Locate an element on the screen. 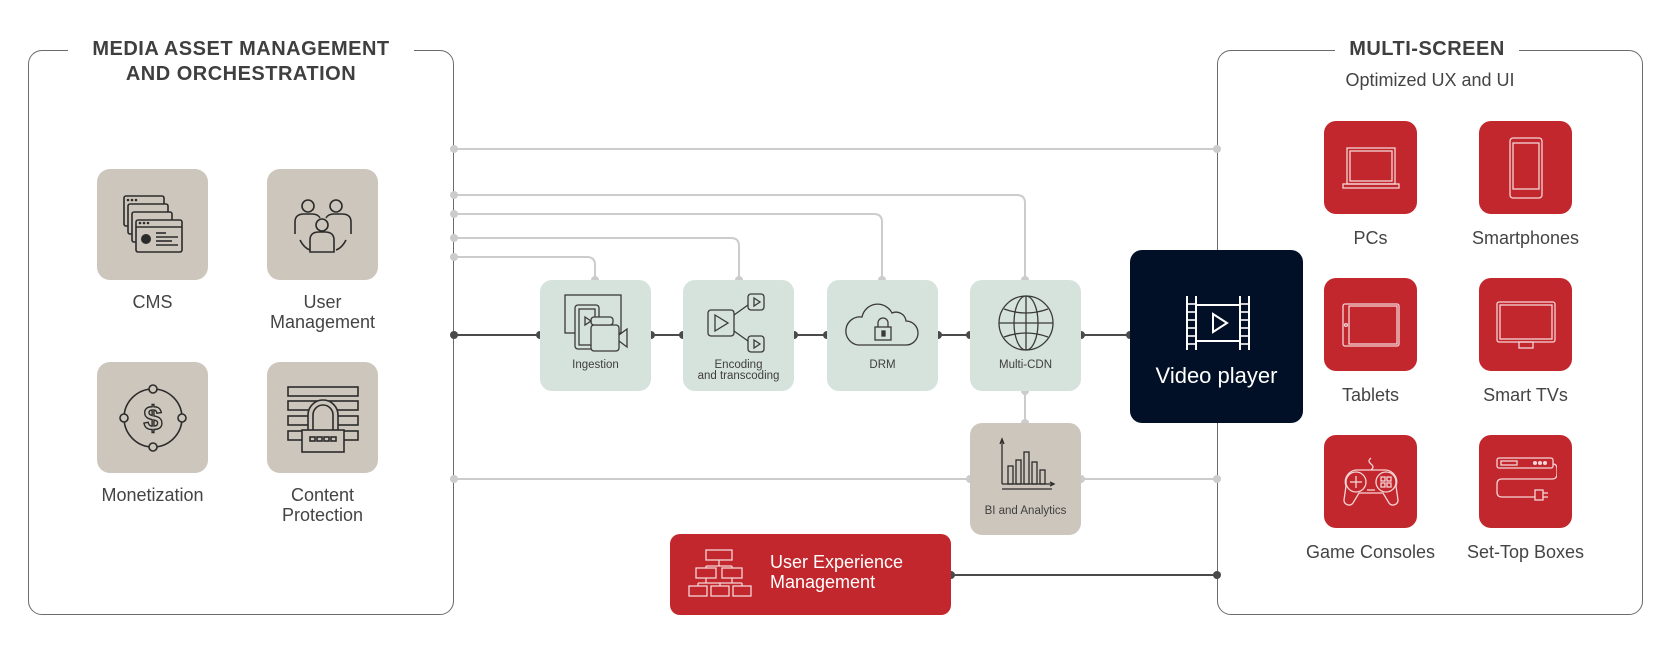 This screenshot has height=655, width=1672. user-management-label-line1: User is located at coordinates (322, 302).